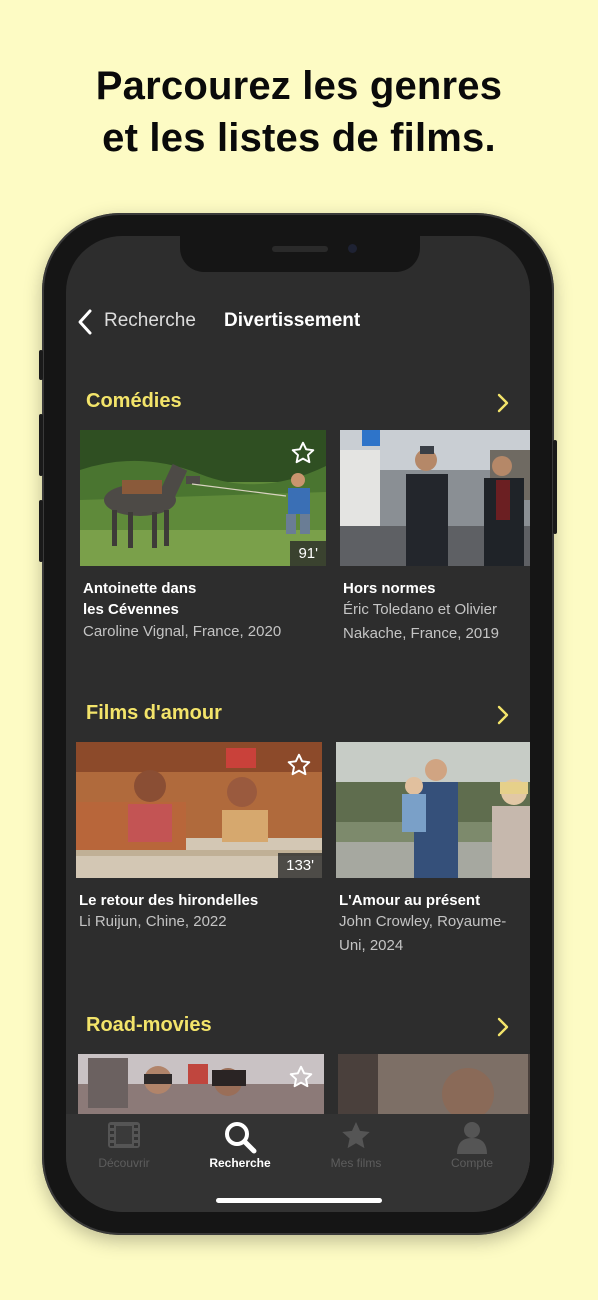  What do you see at coordinates (356, 1135) in the screenshot?
I see `star-icon` at bounding box center [356, 1135].